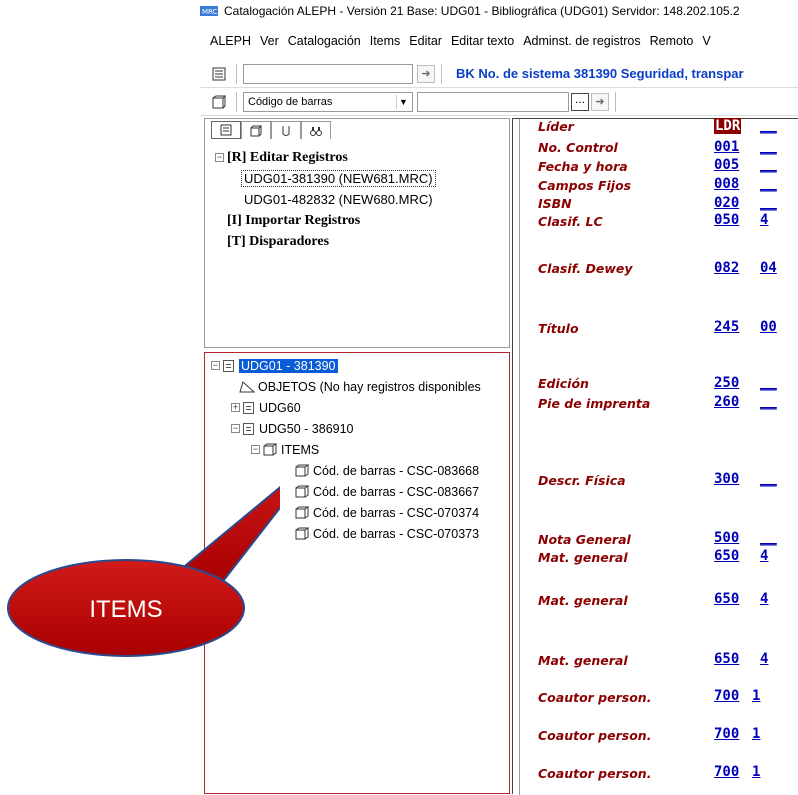 Image resolution: width=798 pixels, height=795 pixels. I want to click on field-tag-260: 260, so click(726, 402).